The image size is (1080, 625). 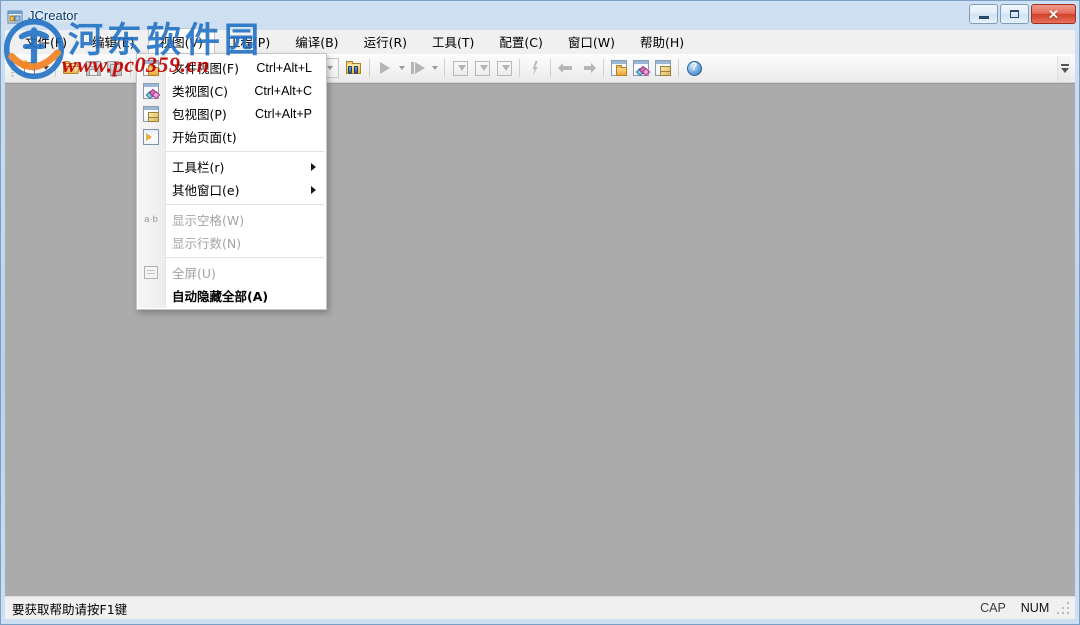 I want to click on status-num-indicator: NUM, so click(x=1035, y=608).